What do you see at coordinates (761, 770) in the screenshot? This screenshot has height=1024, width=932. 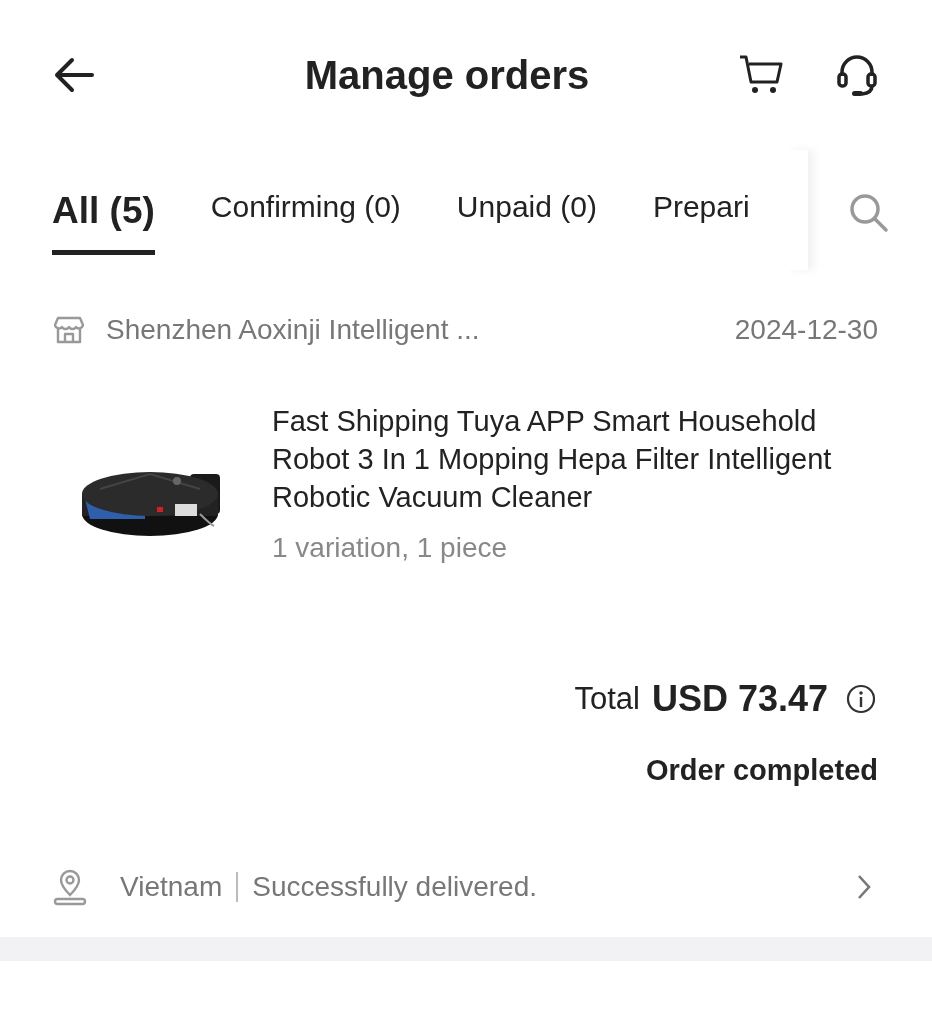 I see `order-status: Order completed` at bounding box center [761, 770].